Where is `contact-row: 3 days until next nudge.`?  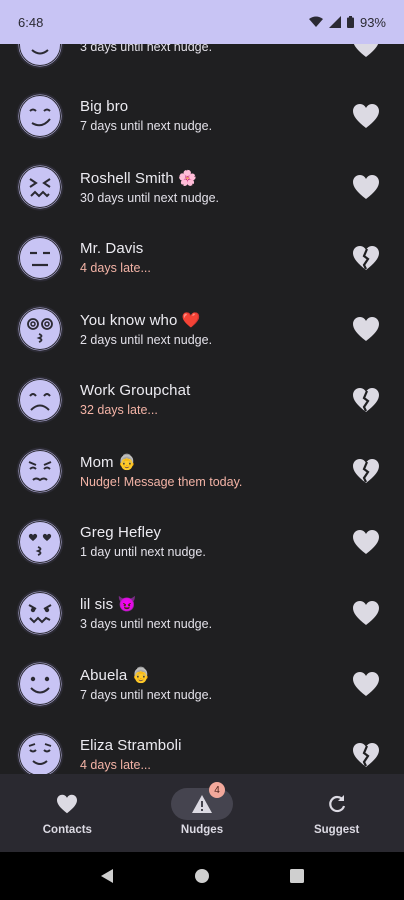
contact-row: 3 days until next nudge. is located at coordinates (202, 62).